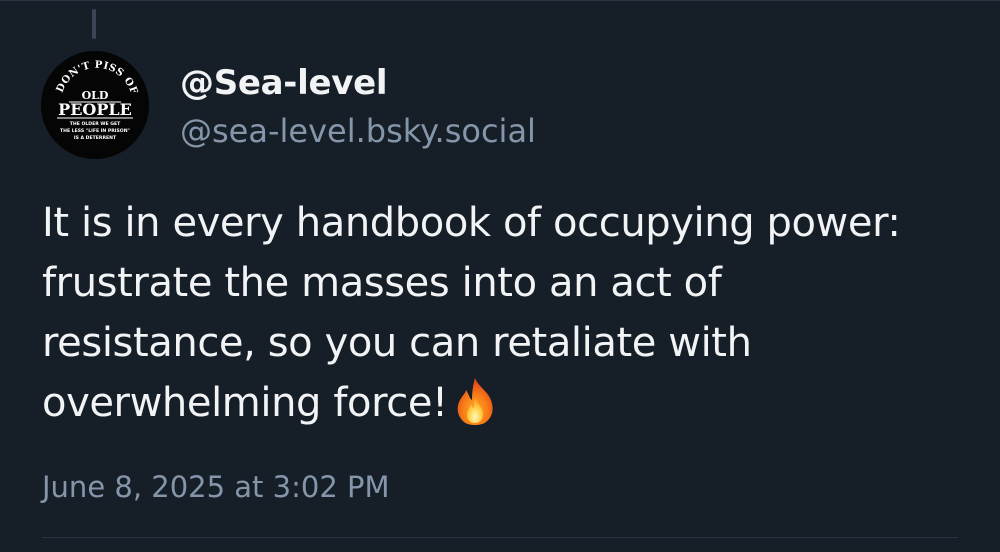 Image resolution: width=1000 pixels, height=552 pixels. I want to click on thread-connector-line, so click(94, 24).